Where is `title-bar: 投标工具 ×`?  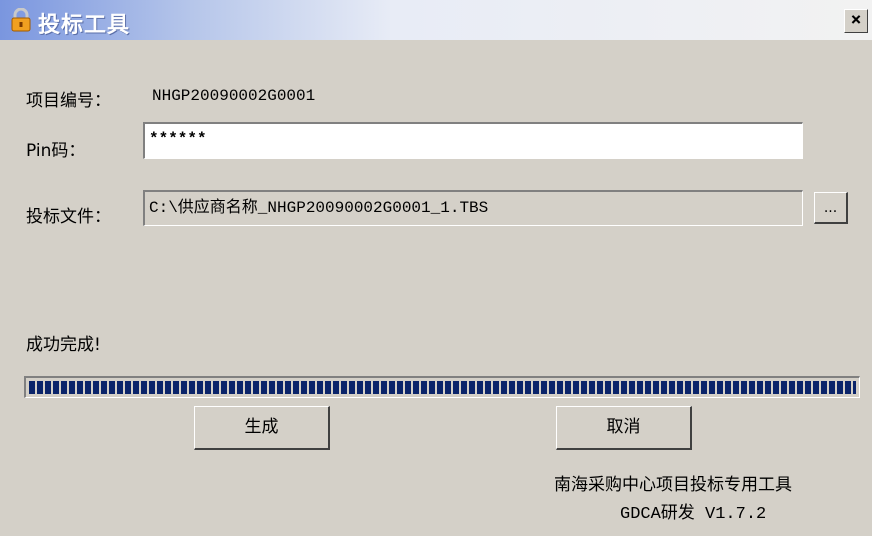 title-bar: 投标工具 × is located at coordinates (436, 20).